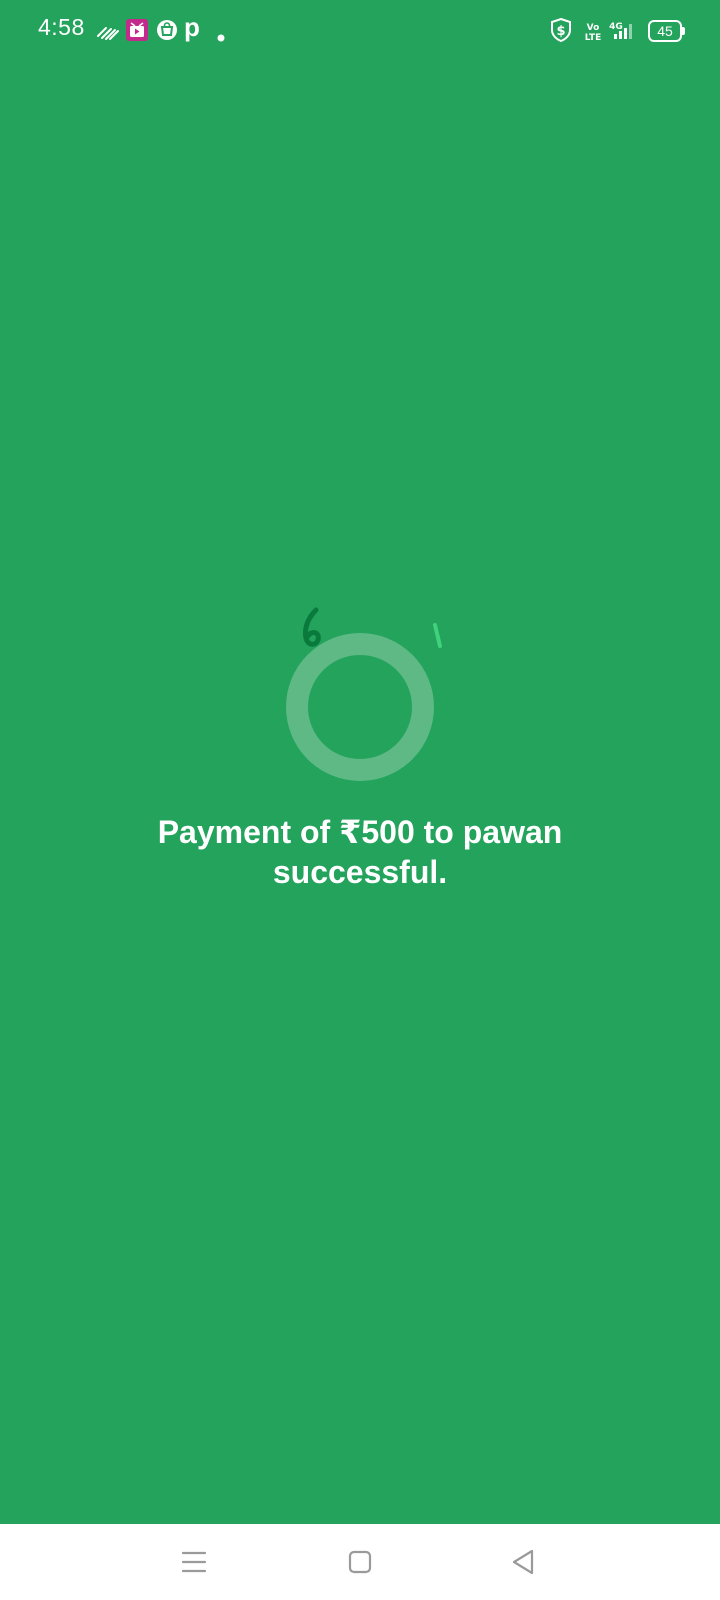  Describe the element at coordinates (61, 27) in the screenshot. I see `status-time: 4:58` at that location.